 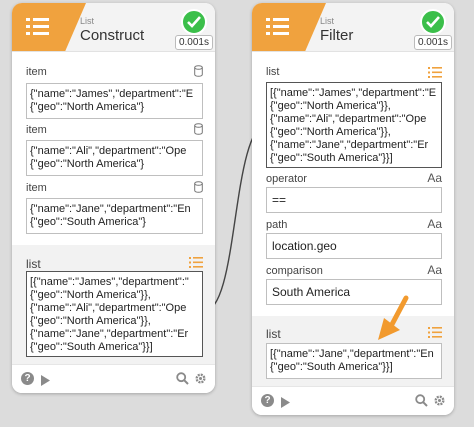 What do you see at coordinates (112, 35) in the screenshot?
I see `node-title: Construct` at bounding box center [112, 35].